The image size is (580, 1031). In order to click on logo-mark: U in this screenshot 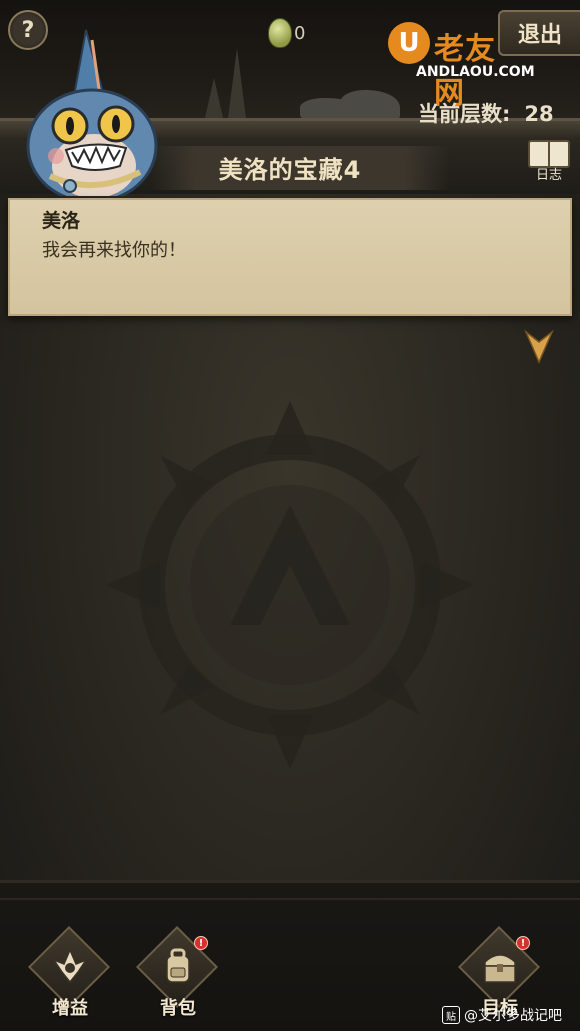, I will do `click(409, 43)`.